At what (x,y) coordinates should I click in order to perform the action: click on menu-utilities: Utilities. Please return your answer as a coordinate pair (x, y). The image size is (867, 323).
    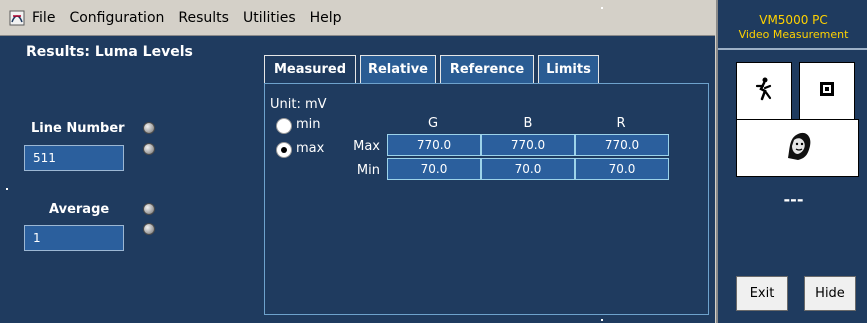
    Looking at the image, I should click on (269, 18).